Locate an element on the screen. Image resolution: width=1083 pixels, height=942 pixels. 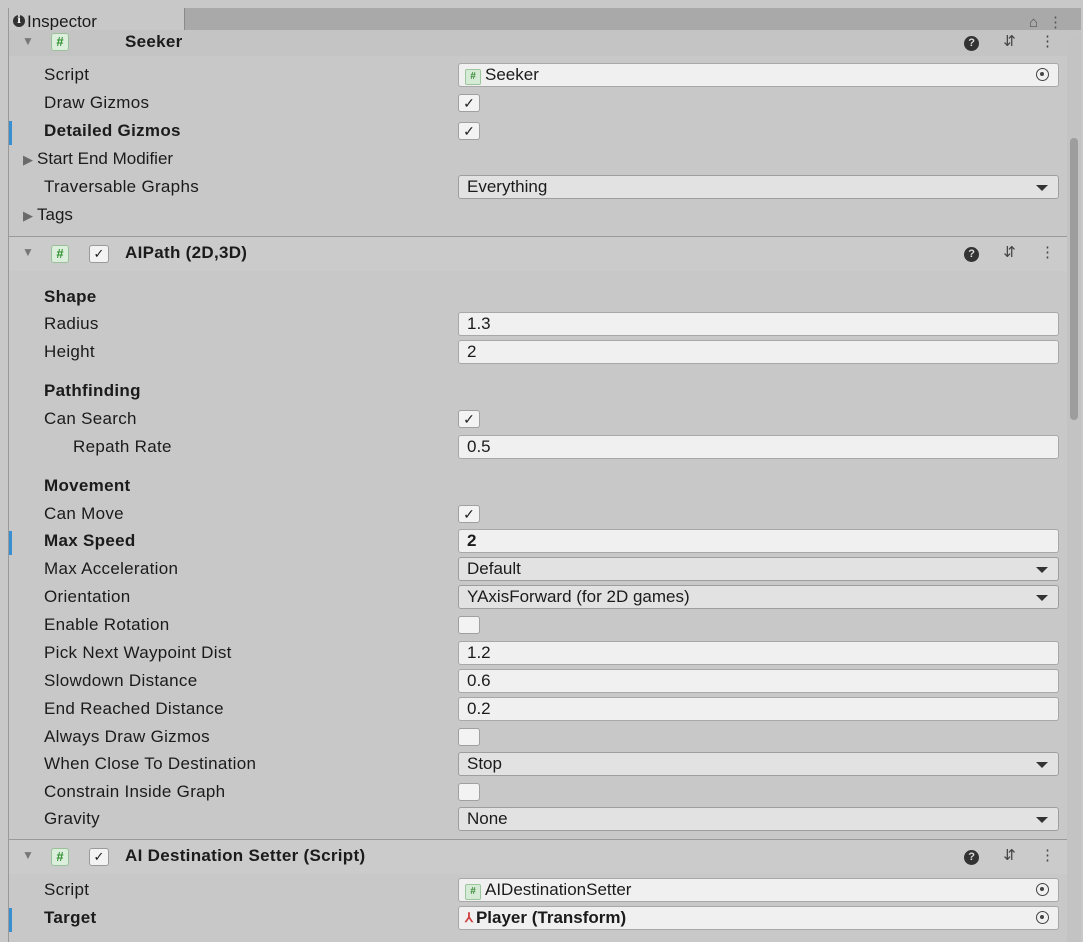
gravity-row: Gravity None is located at coordinates (536, 819).